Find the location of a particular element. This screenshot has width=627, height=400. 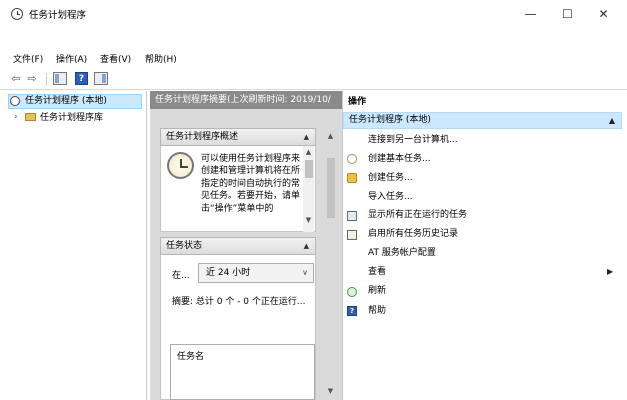

running-tasks-icon is located at coordinates (352, 216).